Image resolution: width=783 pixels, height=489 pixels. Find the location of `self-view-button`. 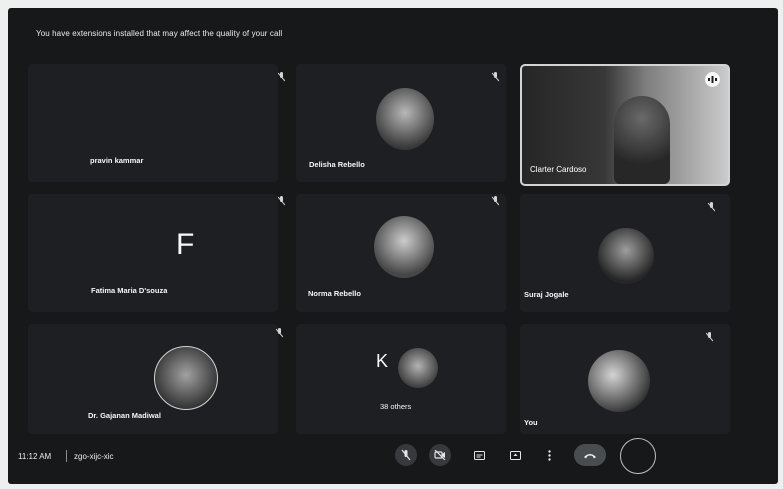

self-view-button is located at coordinates (638, 456).